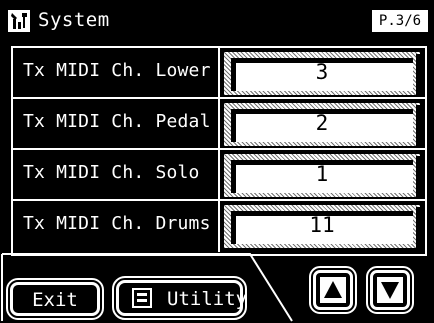  I want to click on page-indicator: P.3/6, so click(400, 21).